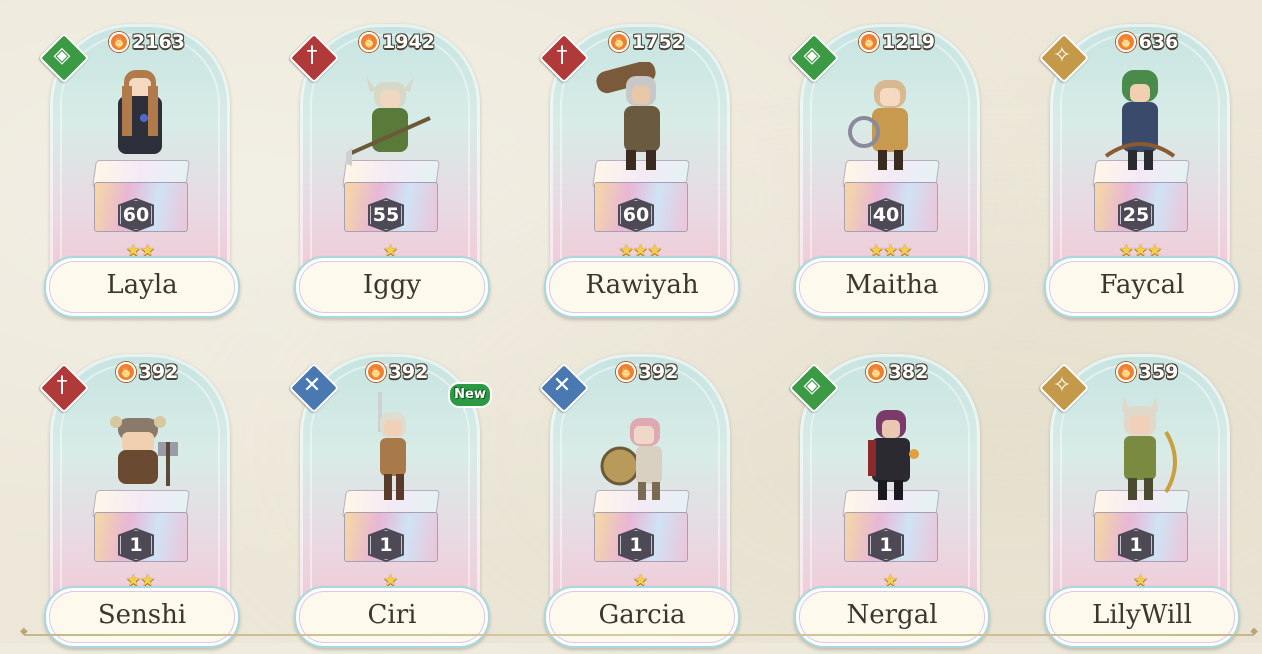 The image size is (1262, 654). I want to click on power-value: 382, so click(908, 372).